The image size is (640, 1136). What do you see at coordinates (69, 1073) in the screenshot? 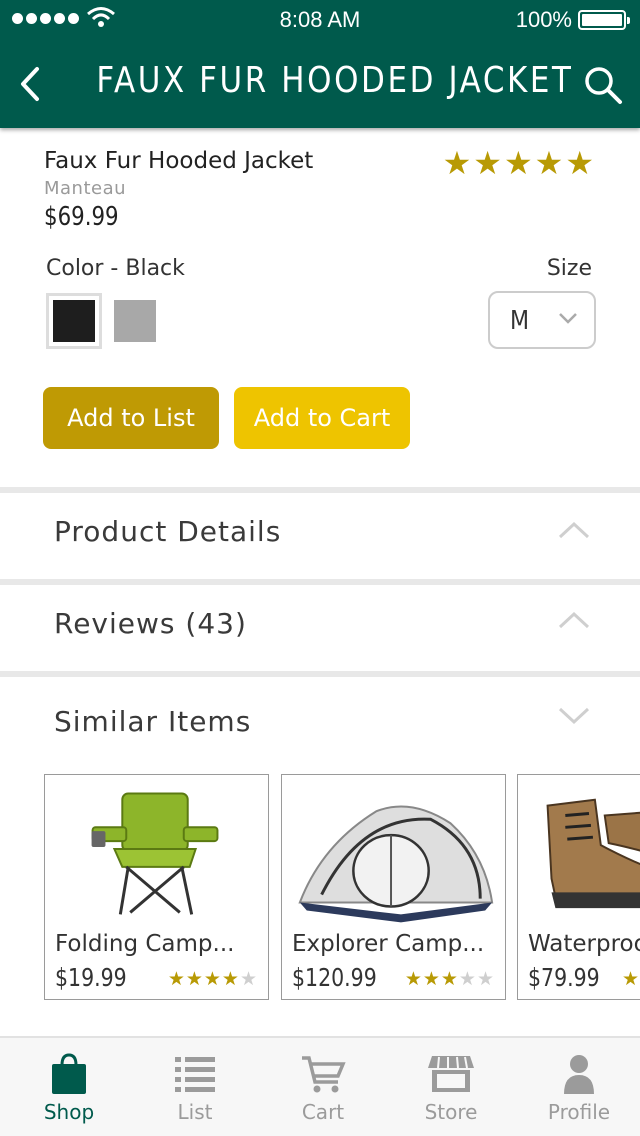
I see `shopping-bag-icon` at bounding box center [69, 1073].